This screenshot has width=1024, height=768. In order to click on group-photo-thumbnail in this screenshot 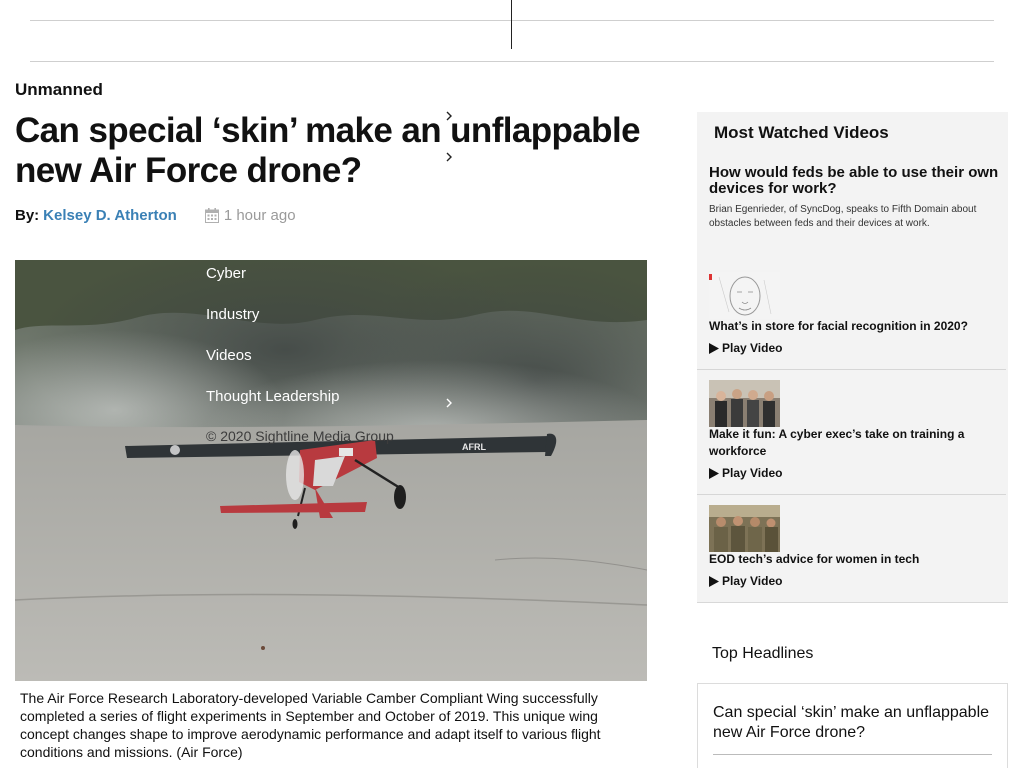, I will do `click(744, 403)`.